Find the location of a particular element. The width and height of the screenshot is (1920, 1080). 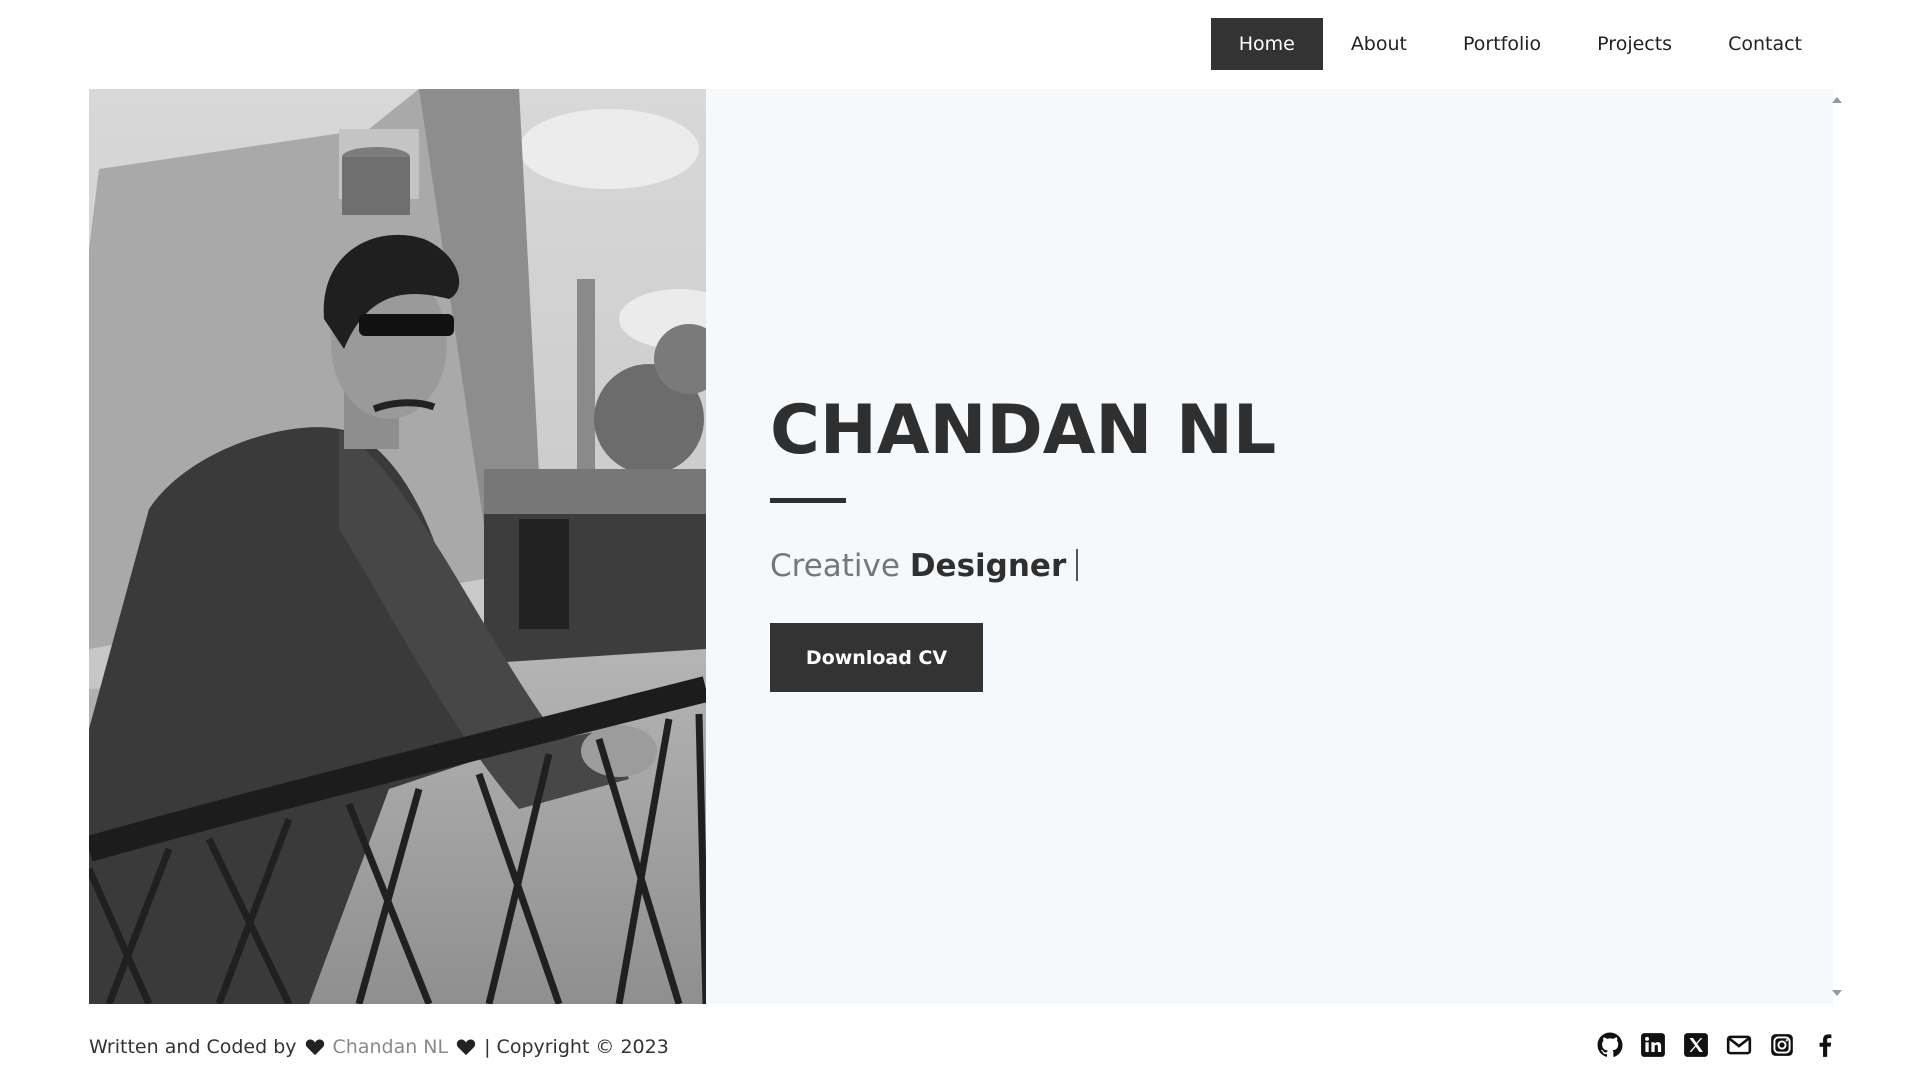

social-links is located at coordinates (1717, 1045).